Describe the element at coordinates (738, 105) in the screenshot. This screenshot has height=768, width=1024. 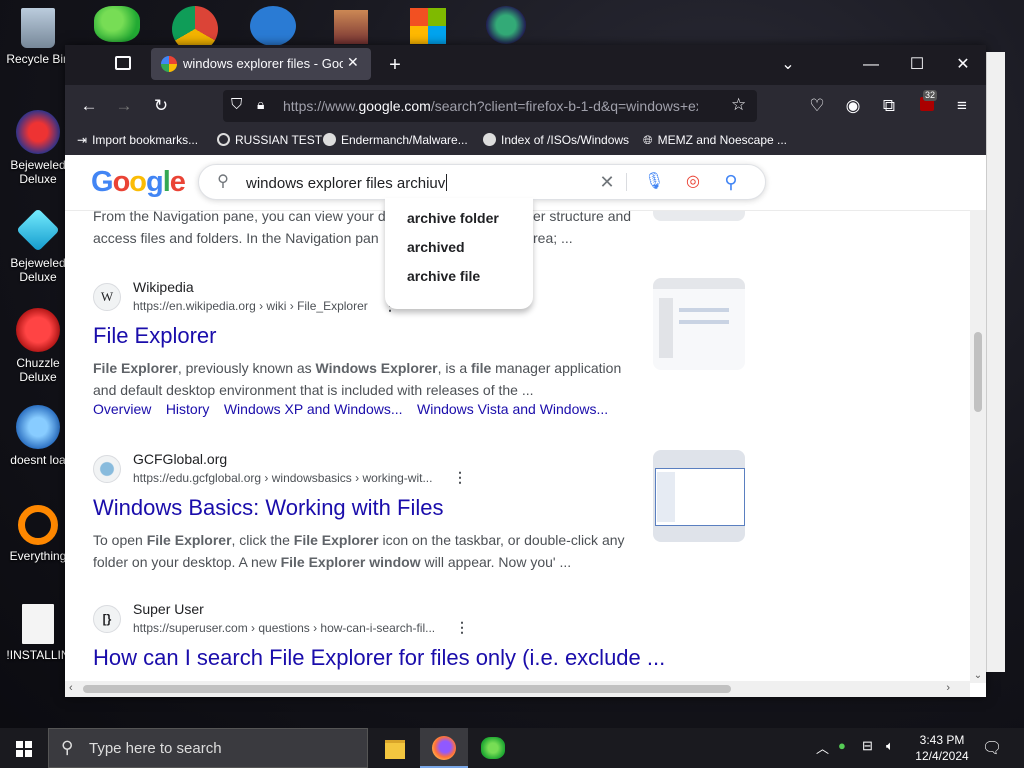
I see `bookmark-star-icon: ☆` at that location.